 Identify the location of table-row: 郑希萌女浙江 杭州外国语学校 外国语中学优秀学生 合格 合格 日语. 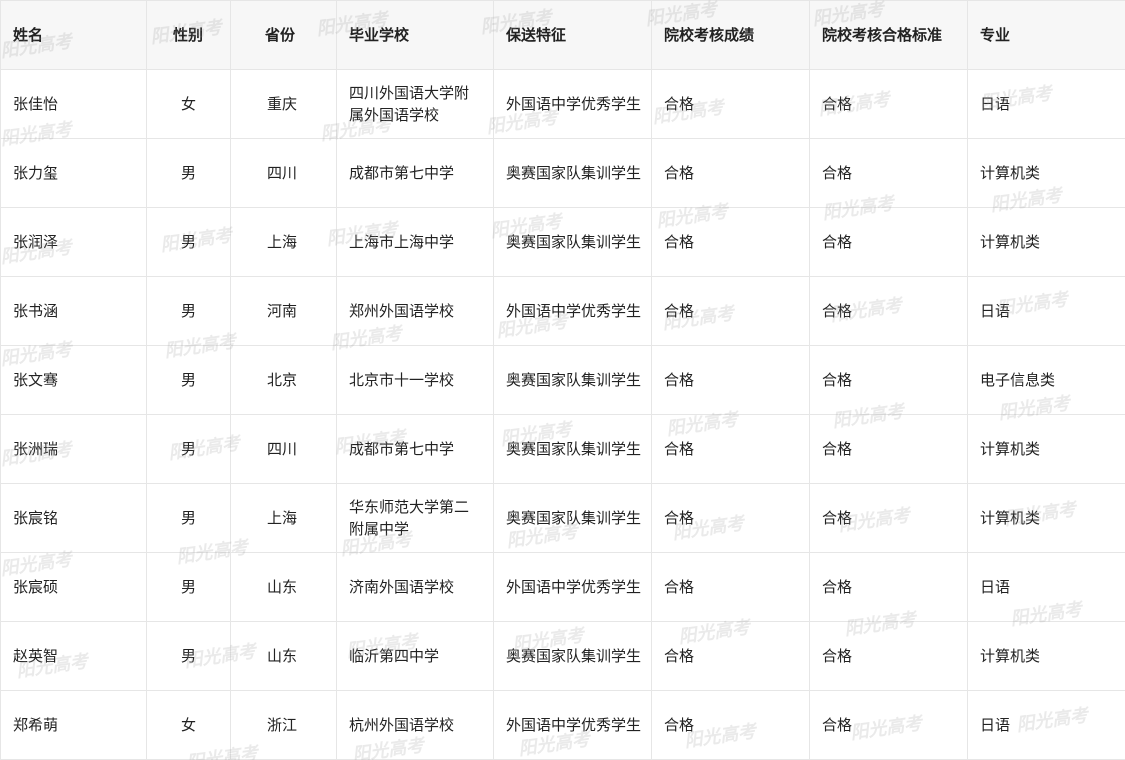
(562, 725).